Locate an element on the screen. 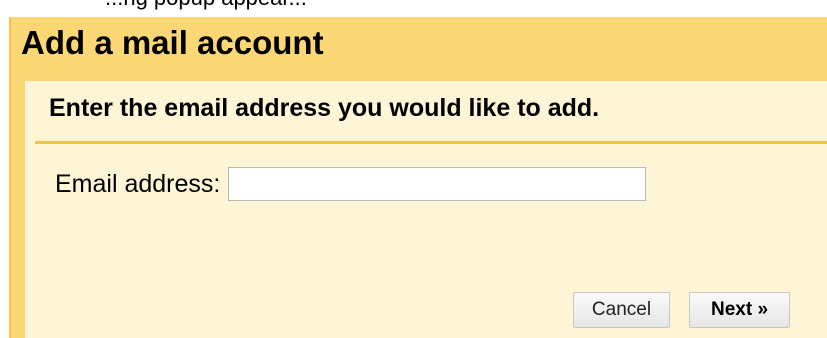 The height and width of the screenshot is (338, 827). dialog-title: Add a mail account is located at coordinates (172, 42).